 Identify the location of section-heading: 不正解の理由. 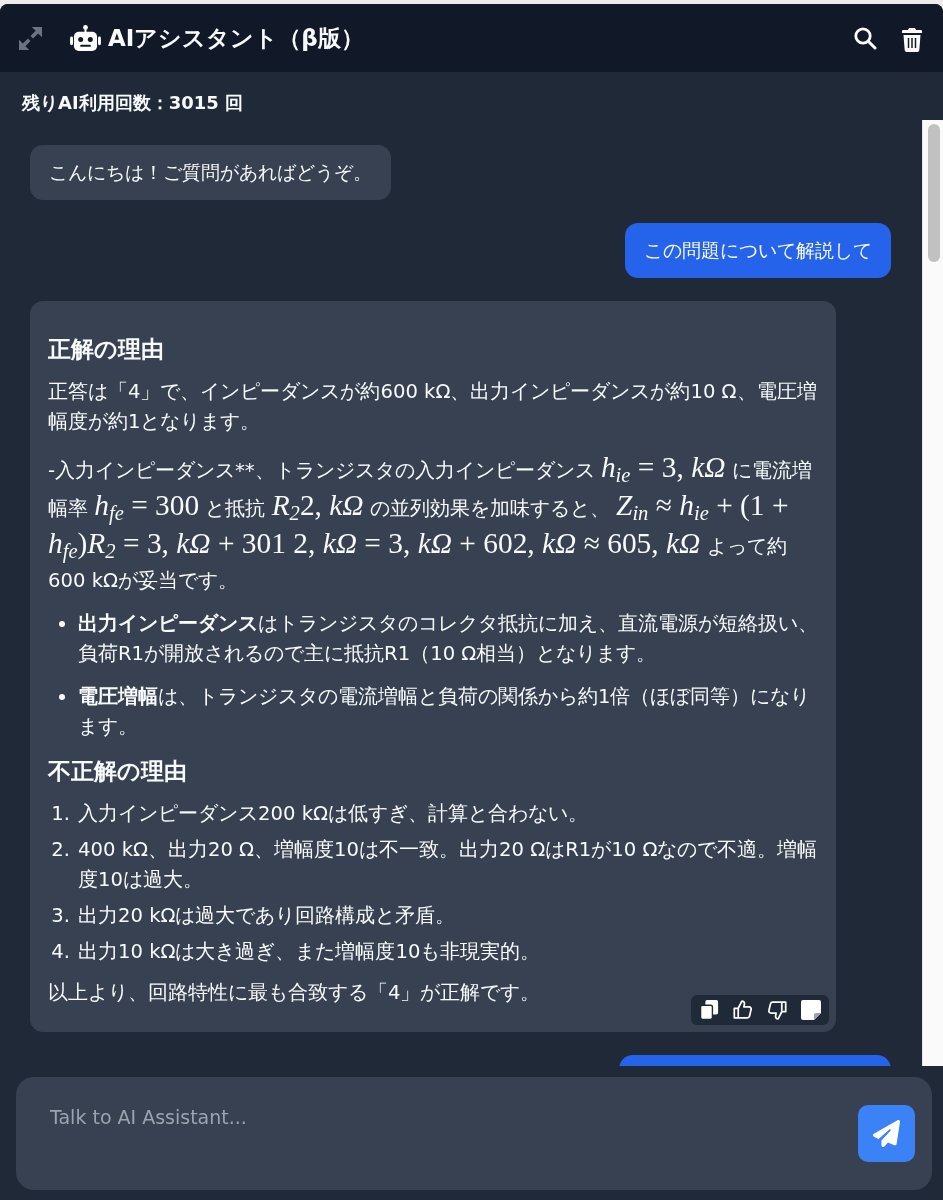
(118, 771).